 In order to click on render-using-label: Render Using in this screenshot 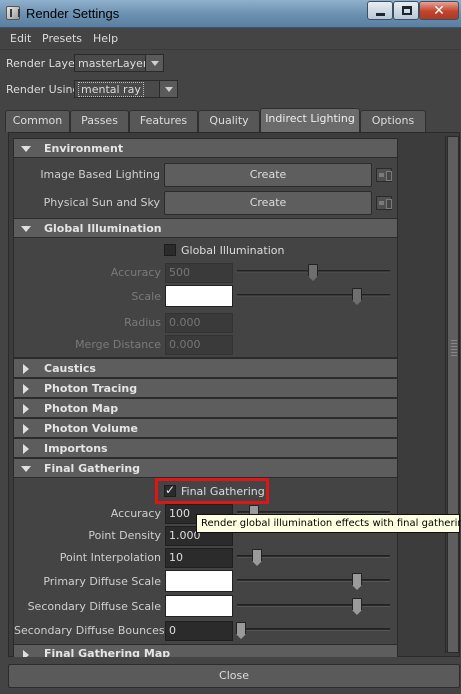, I will do `click(43, 89)`.